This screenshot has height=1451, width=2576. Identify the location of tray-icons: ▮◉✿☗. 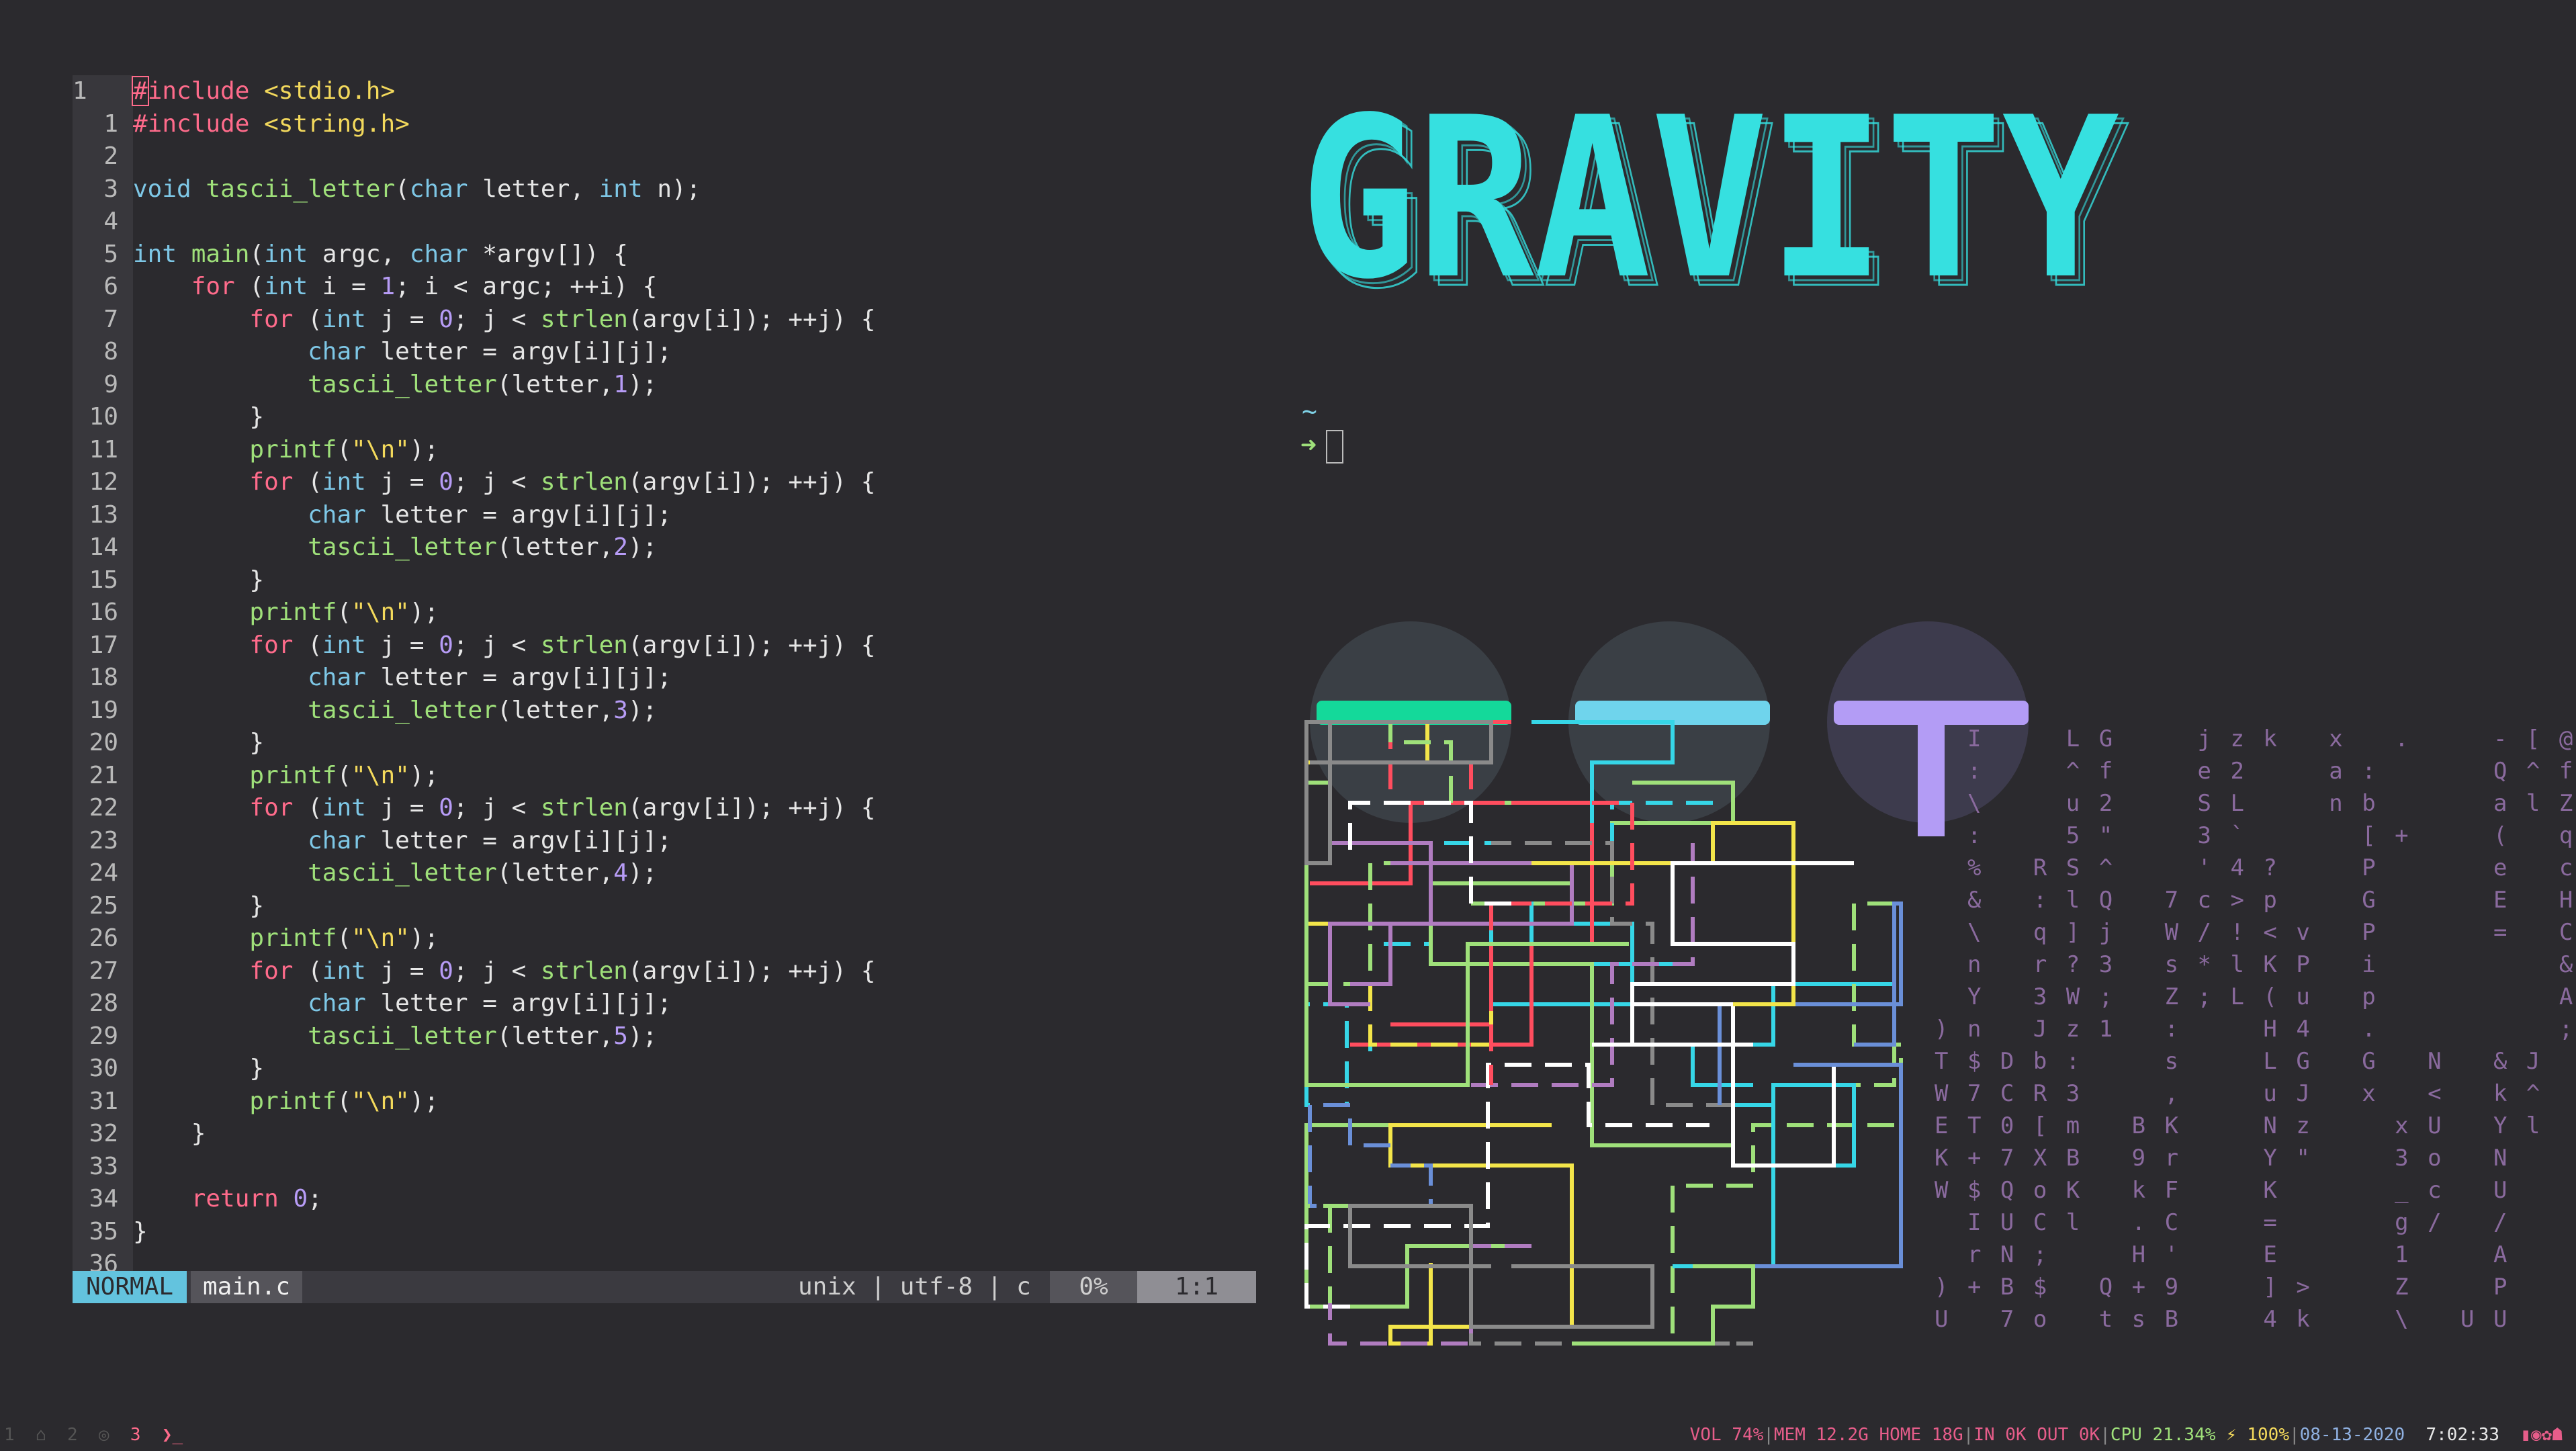
(2542, 1435).